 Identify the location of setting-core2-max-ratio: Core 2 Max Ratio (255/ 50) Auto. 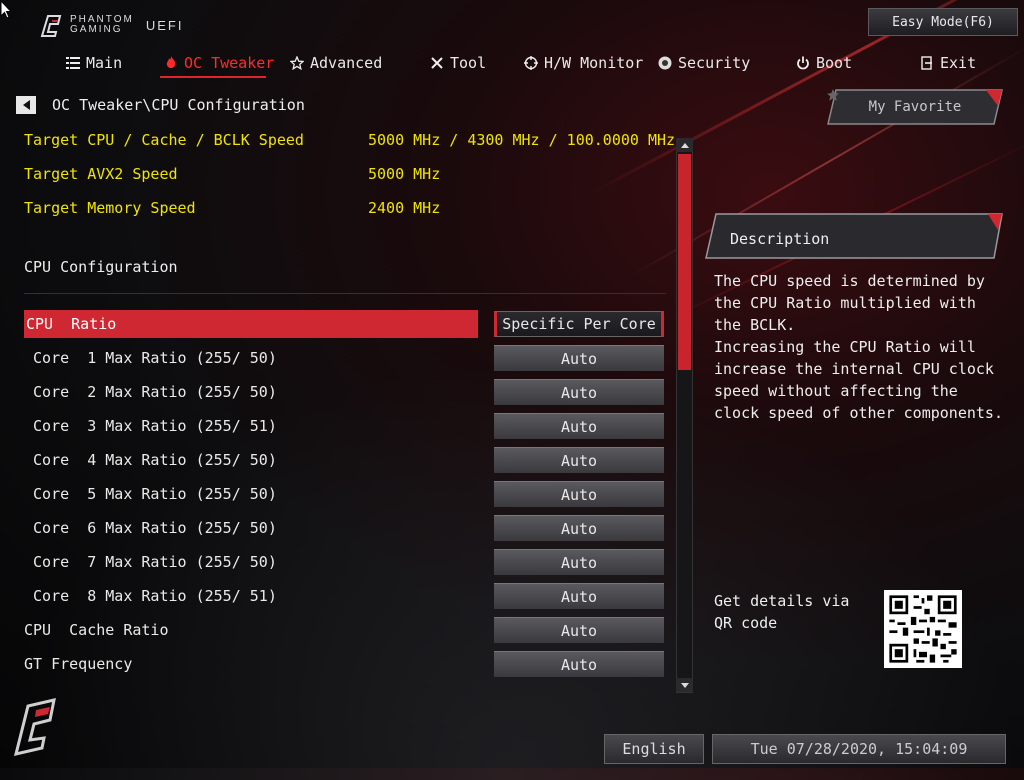
(344, 392).